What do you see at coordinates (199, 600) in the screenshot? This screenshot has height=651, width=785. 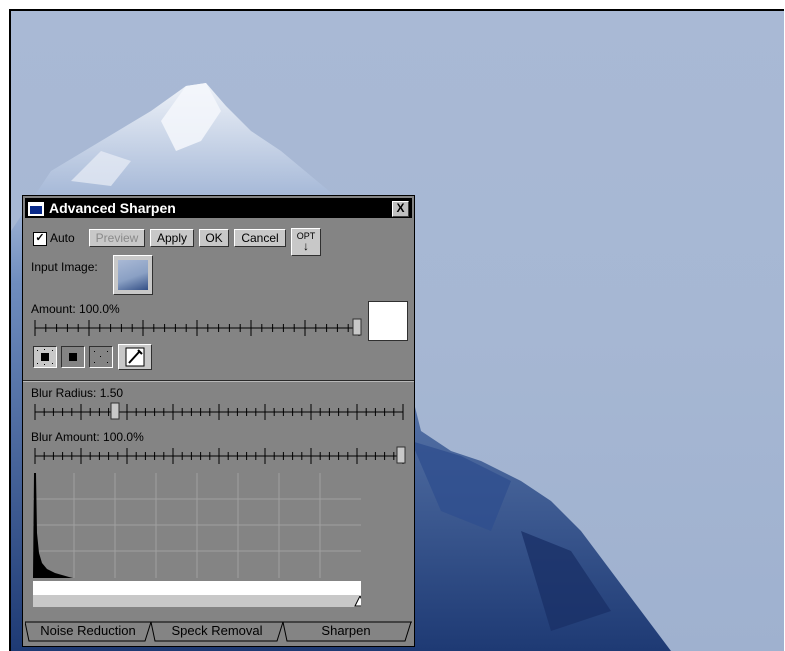 I see `level-bar-track` at bounding box center [199, 600].